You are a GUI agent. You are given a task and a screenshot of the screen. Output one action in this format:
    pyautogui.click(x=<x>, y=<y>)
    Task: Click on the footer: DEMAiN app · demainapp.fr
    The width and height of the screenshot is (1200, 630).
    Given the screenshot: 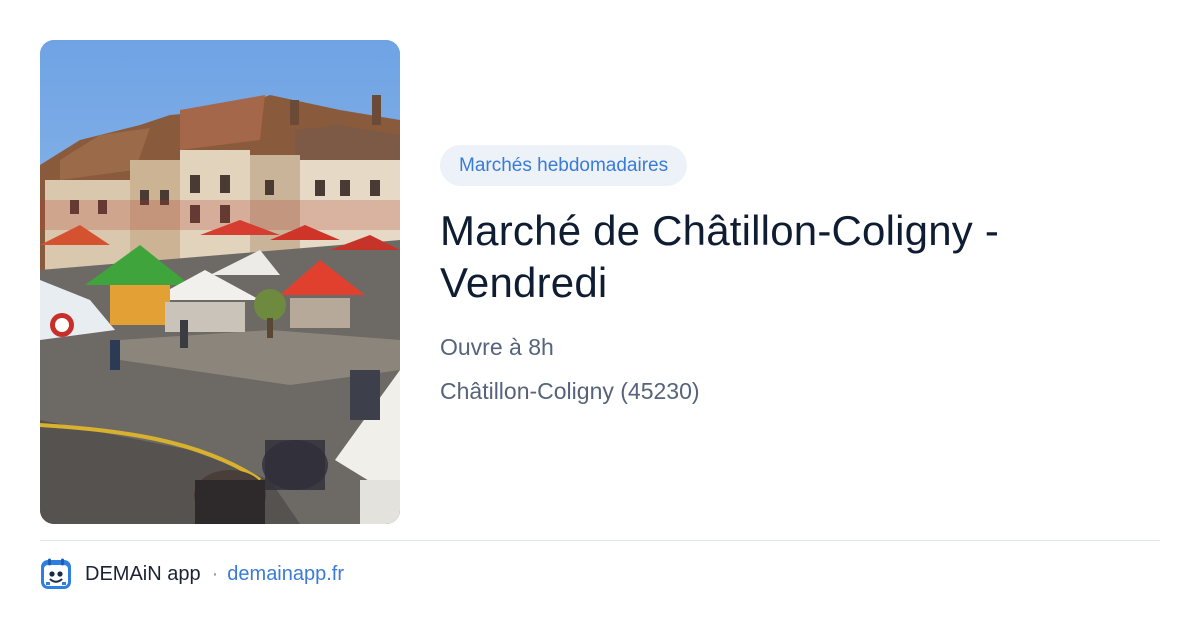 What is the action you would take?
    pyautogui.click(x=192, y=574)
    